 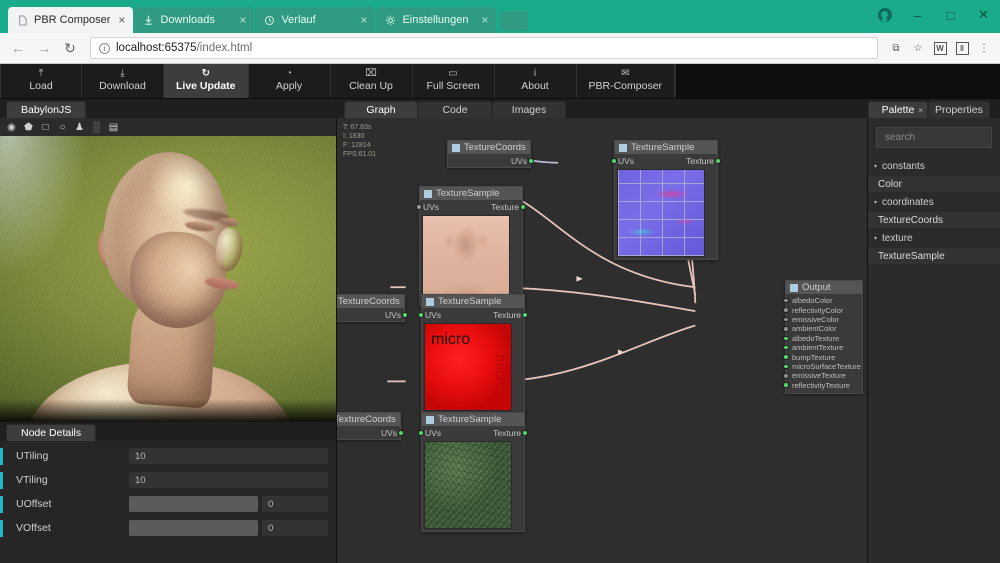 I want to click on toolbar-button-full-screen: ▭ Full Screen, so click(x=454, y=81).